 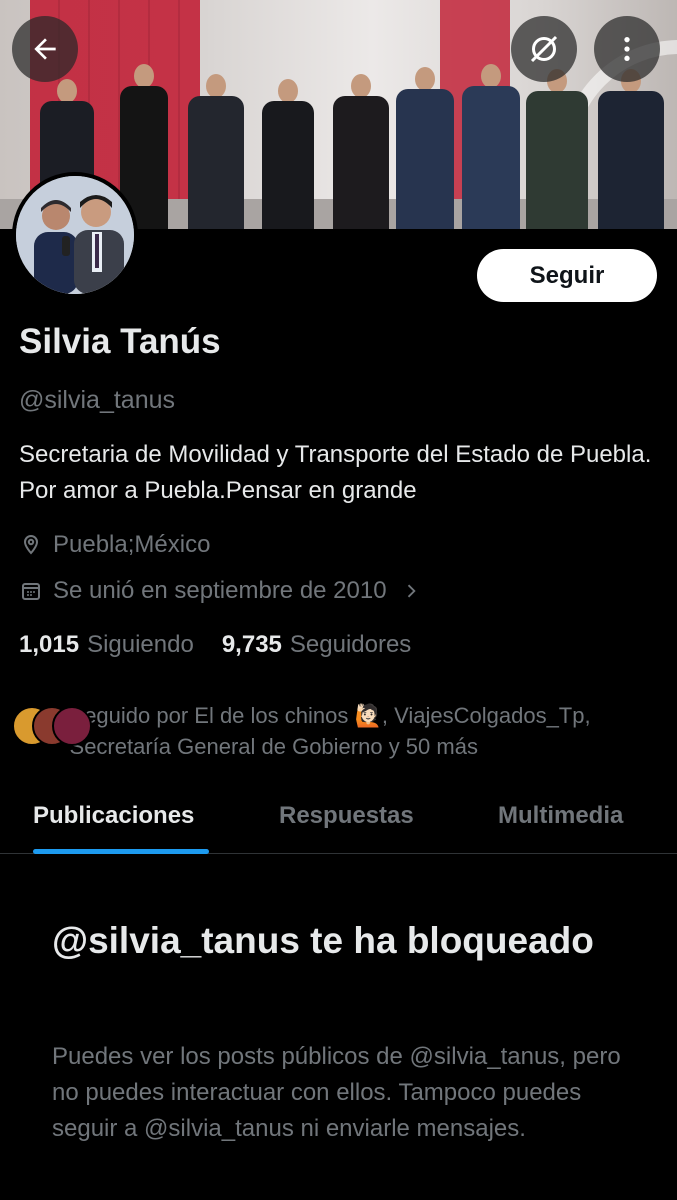 I want to click on following-stat: 1,015 Siguiendo, so click(x=106, y=645).